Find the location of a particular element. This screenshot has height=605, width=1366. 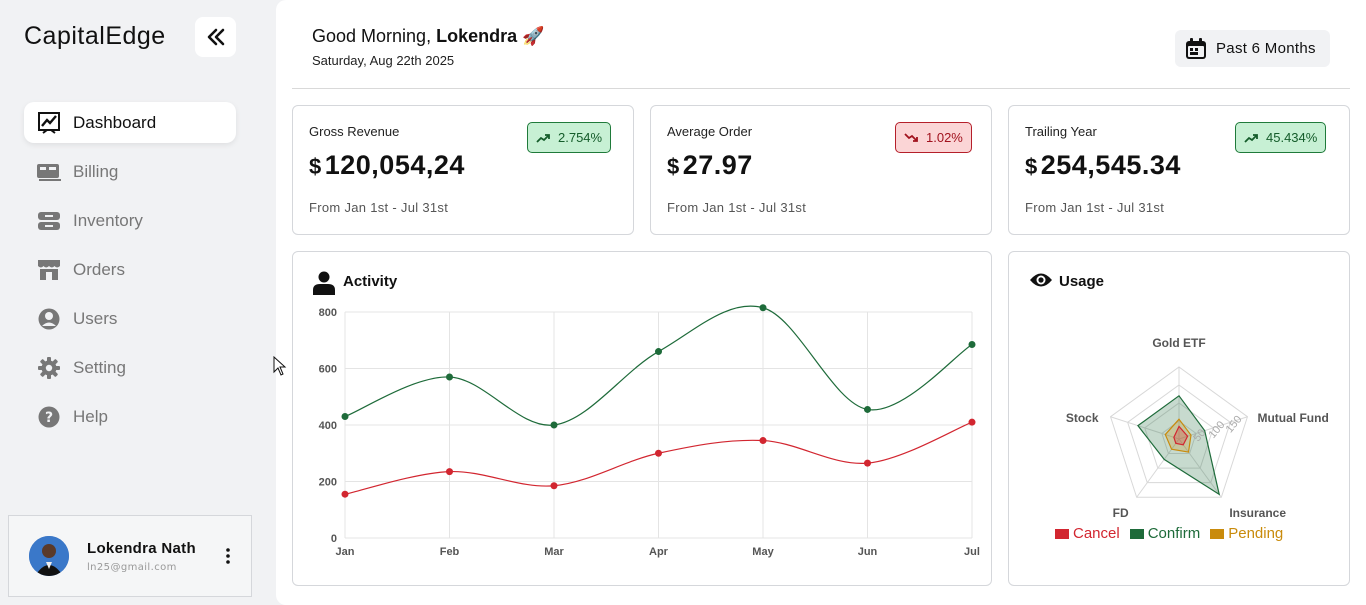

legend-item-confirm: Confirm is located at coordinates (1164, 533).